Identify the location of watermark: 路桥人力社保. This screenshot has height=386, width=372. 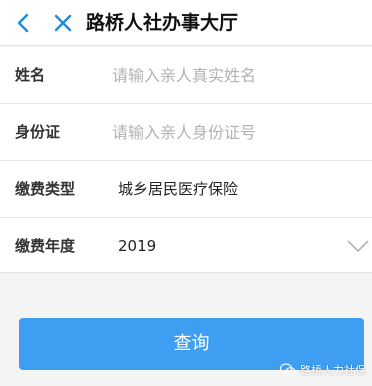
(323, 370).